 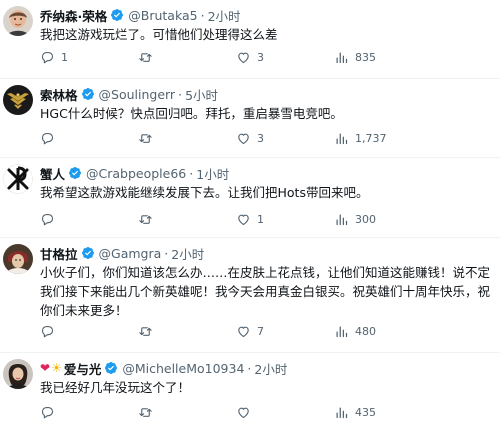 What do you see at coordinates (365, 219) in the screenshot?
I see `views-count: 300` at bounding box center [365, 219].